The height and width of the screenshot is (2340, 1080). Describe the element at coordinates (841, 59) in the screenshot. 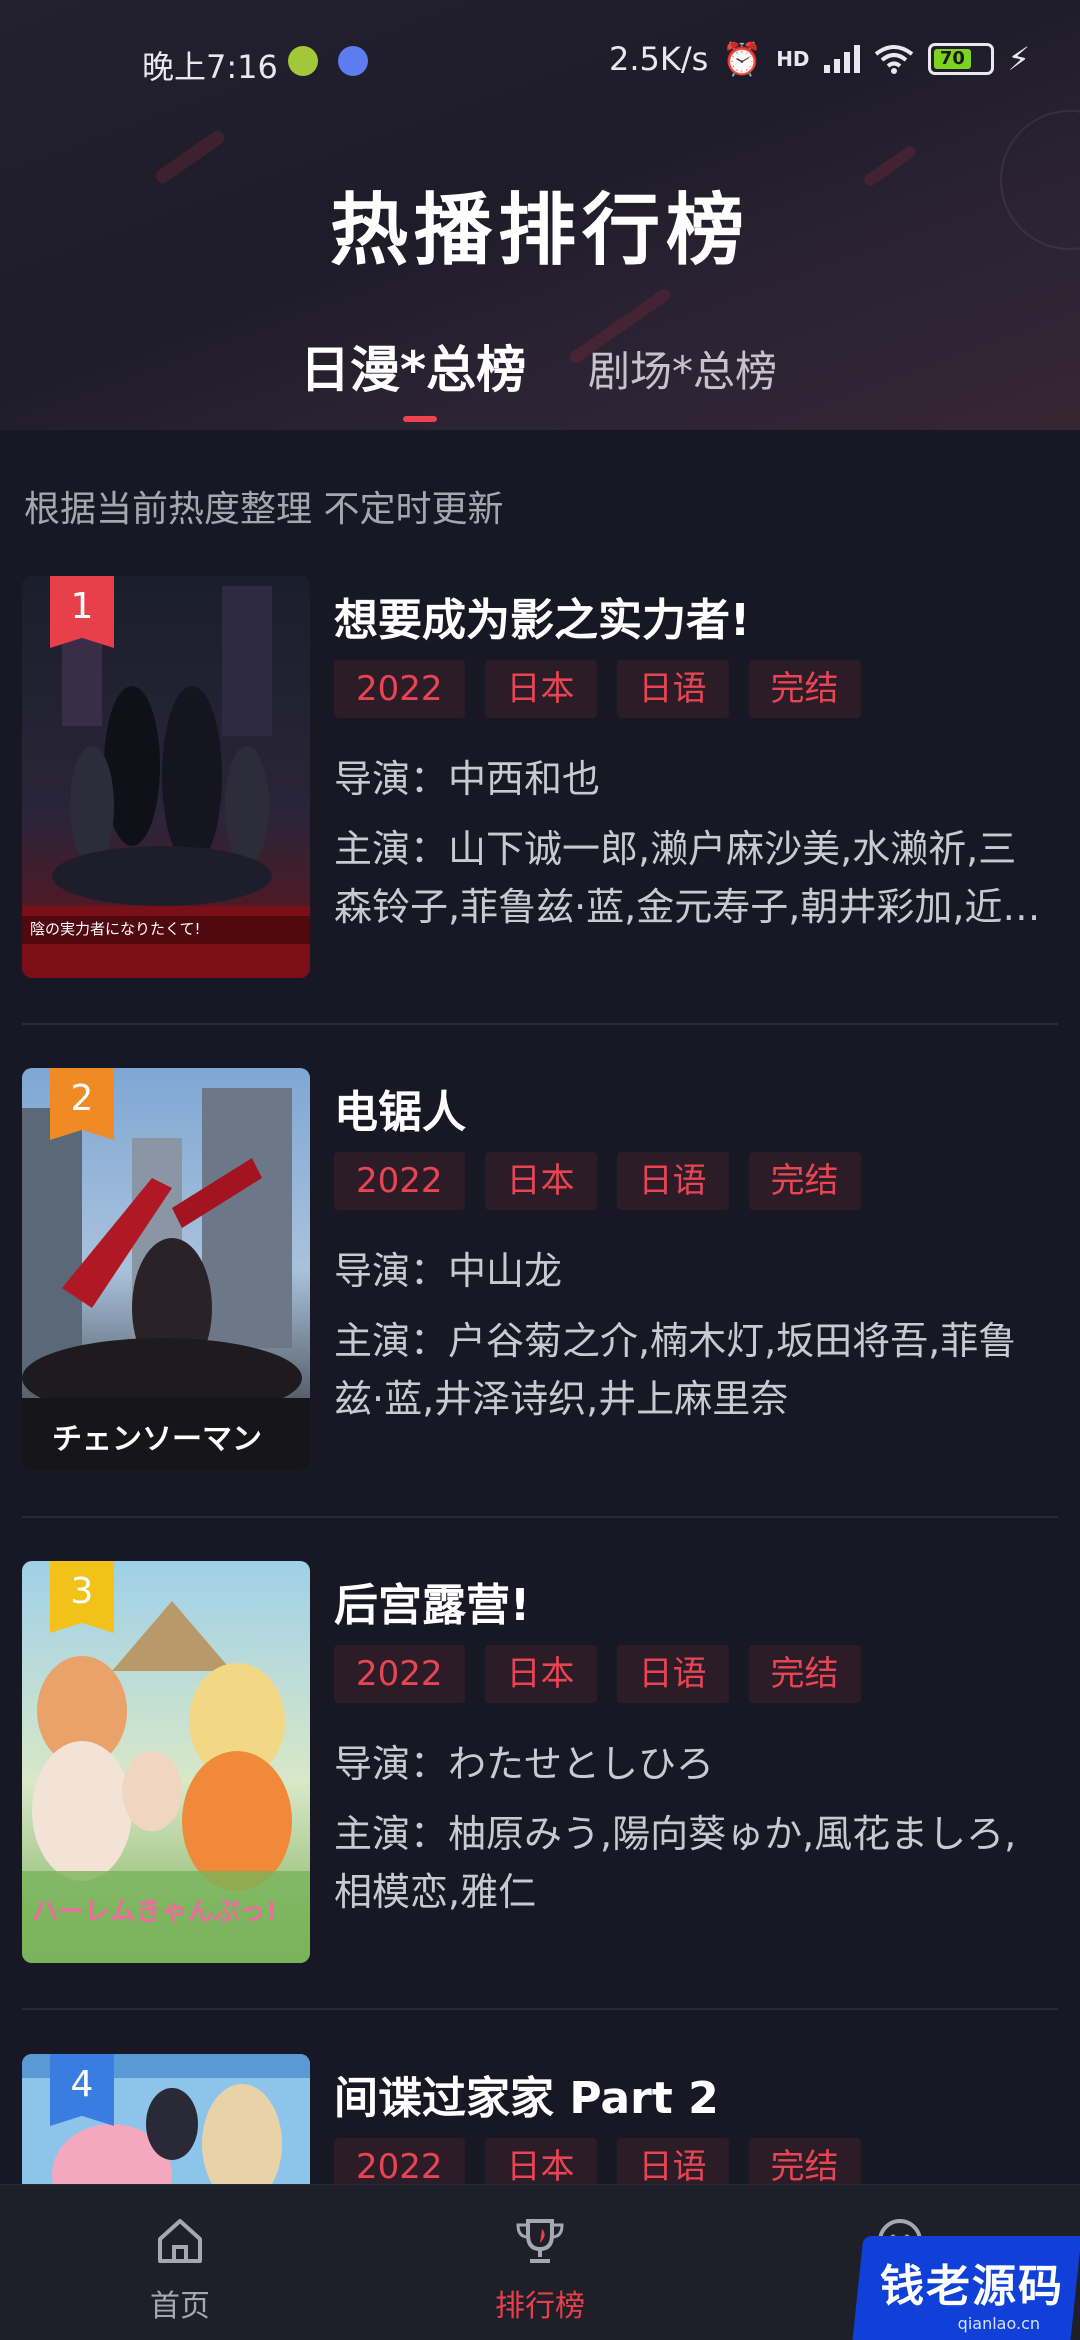

I see `signal-icon` at that location.